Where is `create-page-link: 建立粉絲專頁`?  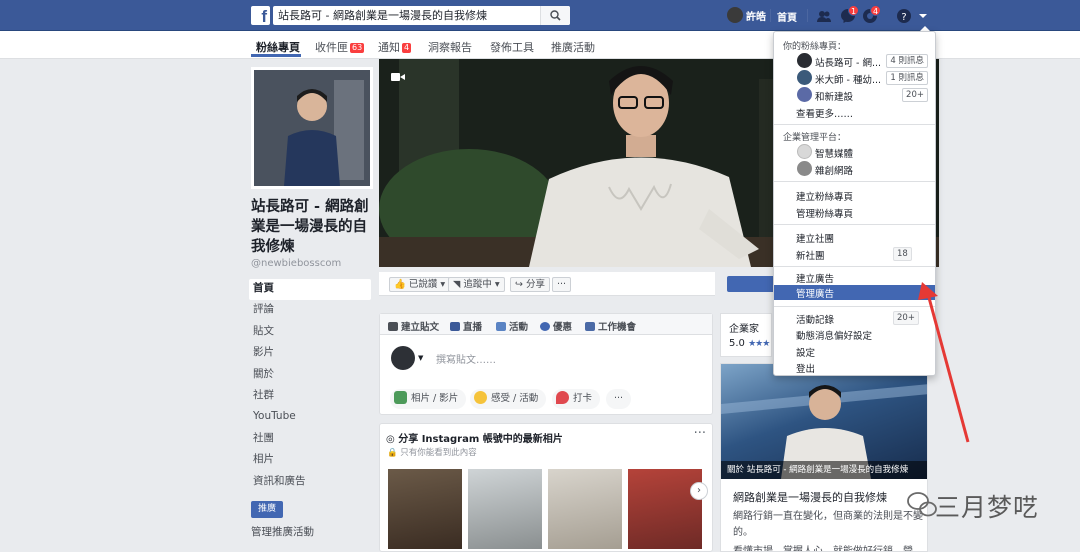 create-page-link: 建立粉絲專頁 is located at coordinates (824, 196).